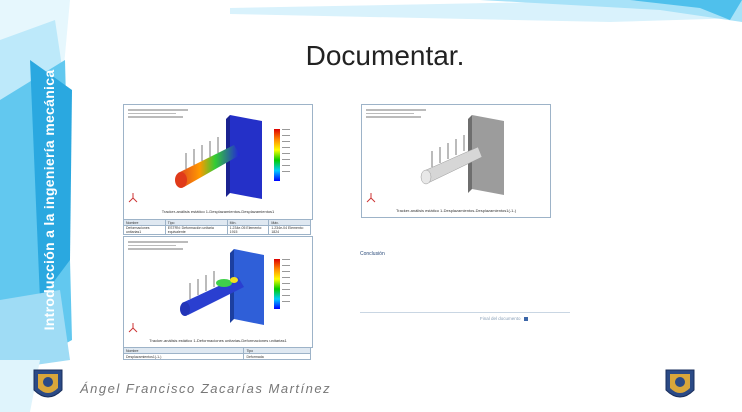 This screenshot has height=412, width=742. Describe the element at coordinates (486, 11) in the screenshot. I see `top-decorative-band` at that location.